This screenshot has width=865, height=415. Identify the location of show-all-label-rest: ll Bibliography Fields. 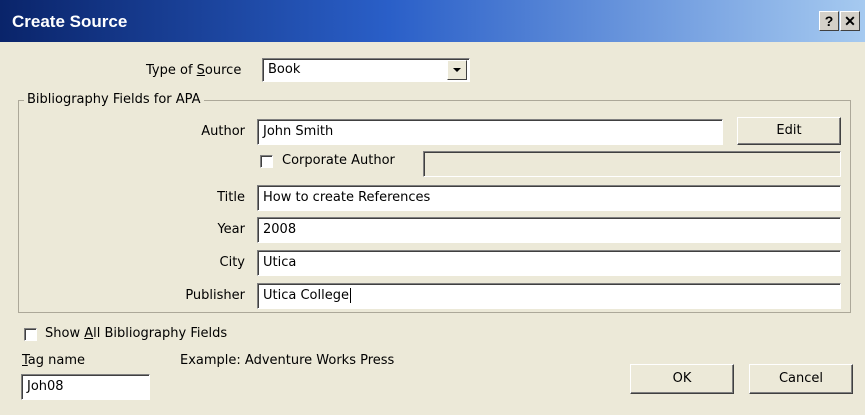
(160, 333).